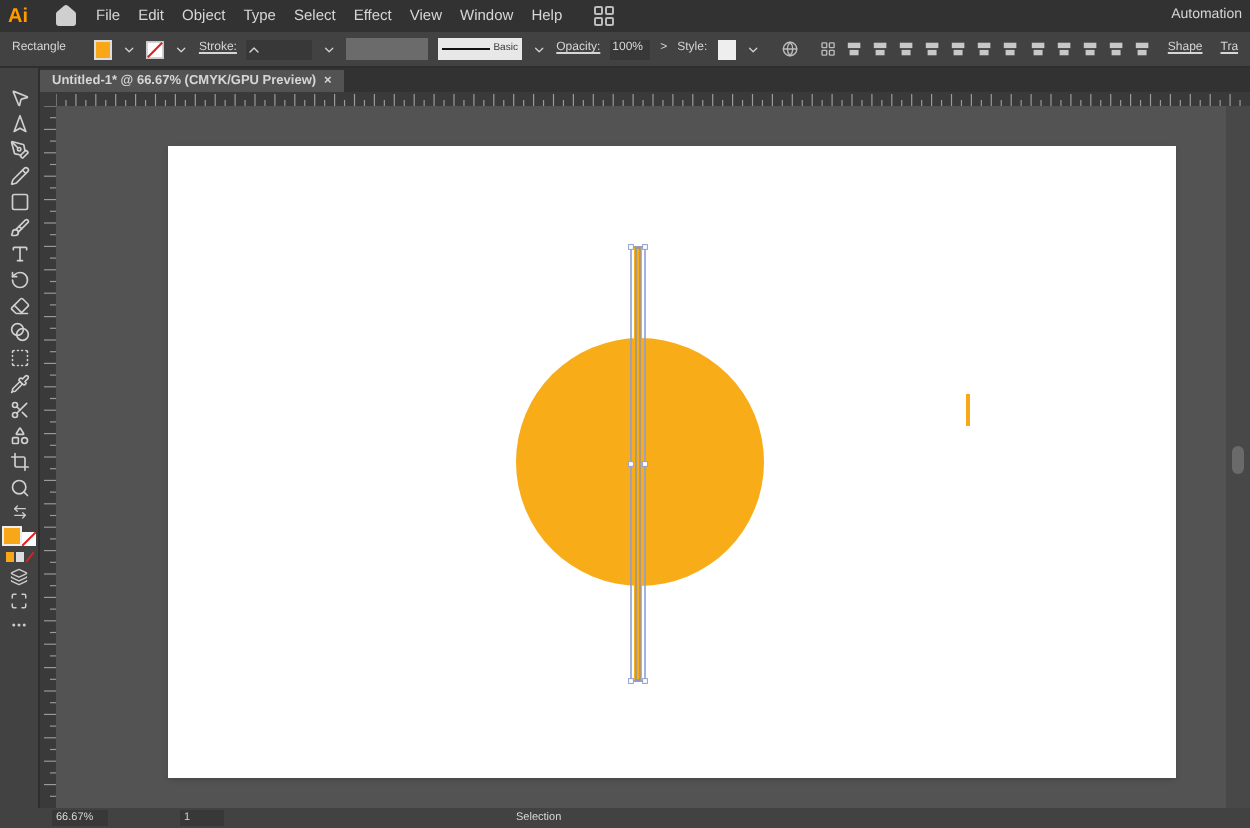  I want to click on draw-mode-icon, so click(19, 577).